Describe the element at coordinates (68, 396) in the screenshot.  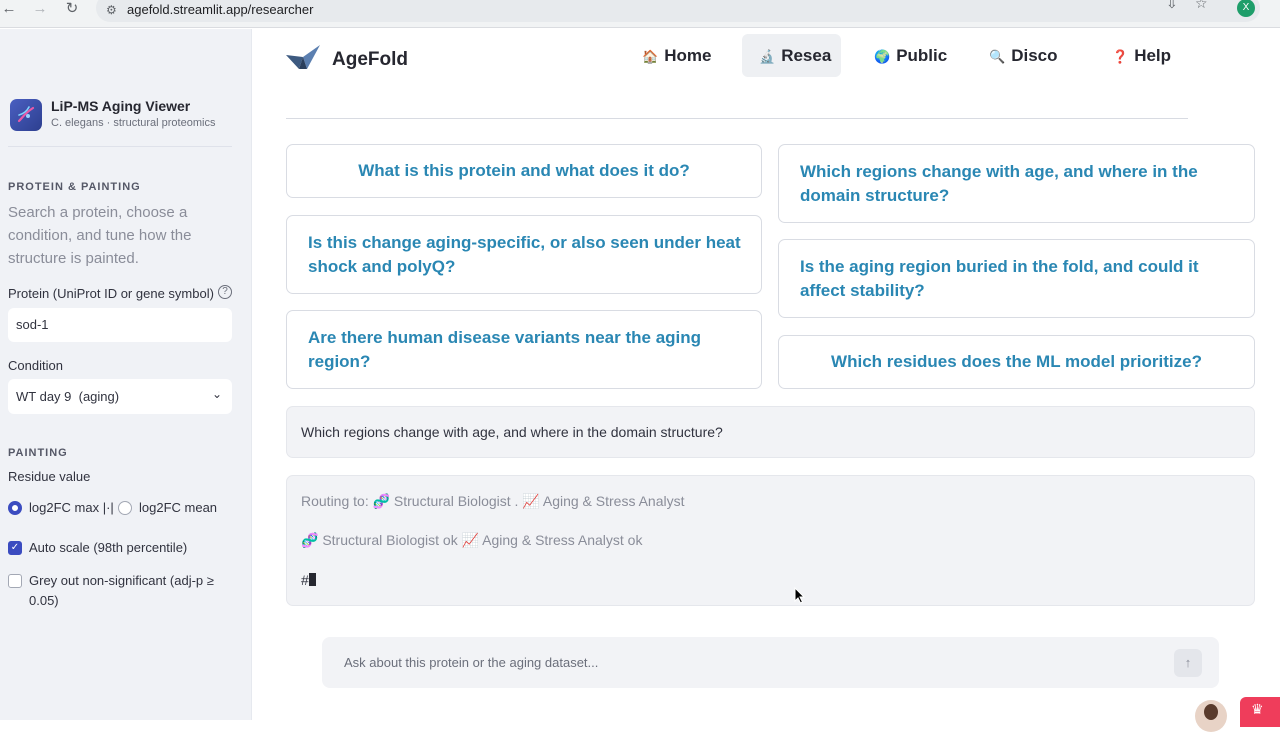
I see `condition-value: WT day 9 (aging)` at that location.